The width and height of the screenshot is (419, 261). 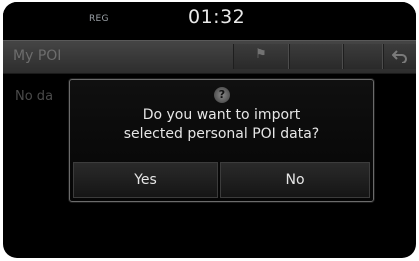 What do you see at coordinates (34, 96) in the screenshot?
I see `empty-list-text: No da` at bounding box center [34, 96].